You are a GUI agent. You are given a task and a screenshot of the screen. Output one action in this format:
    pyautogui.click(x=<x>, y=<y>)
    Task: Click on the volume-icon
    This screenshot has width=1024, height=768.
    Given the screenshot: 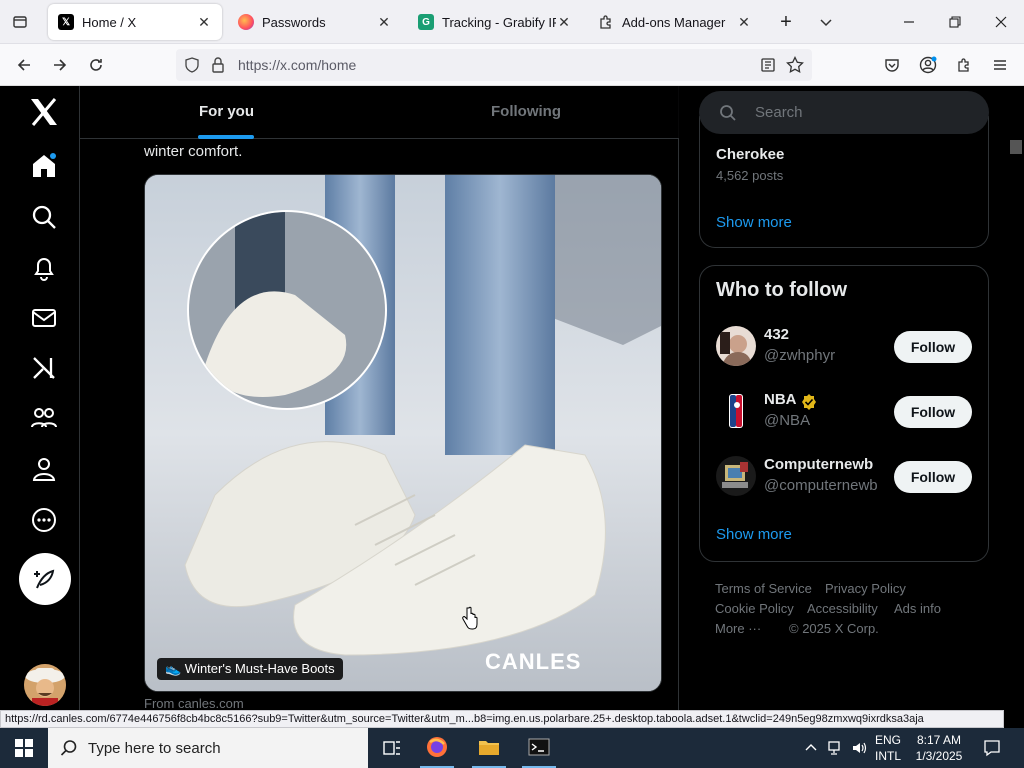 What is the action you would take?
    pyautogui.click(x=859, y=748)
    